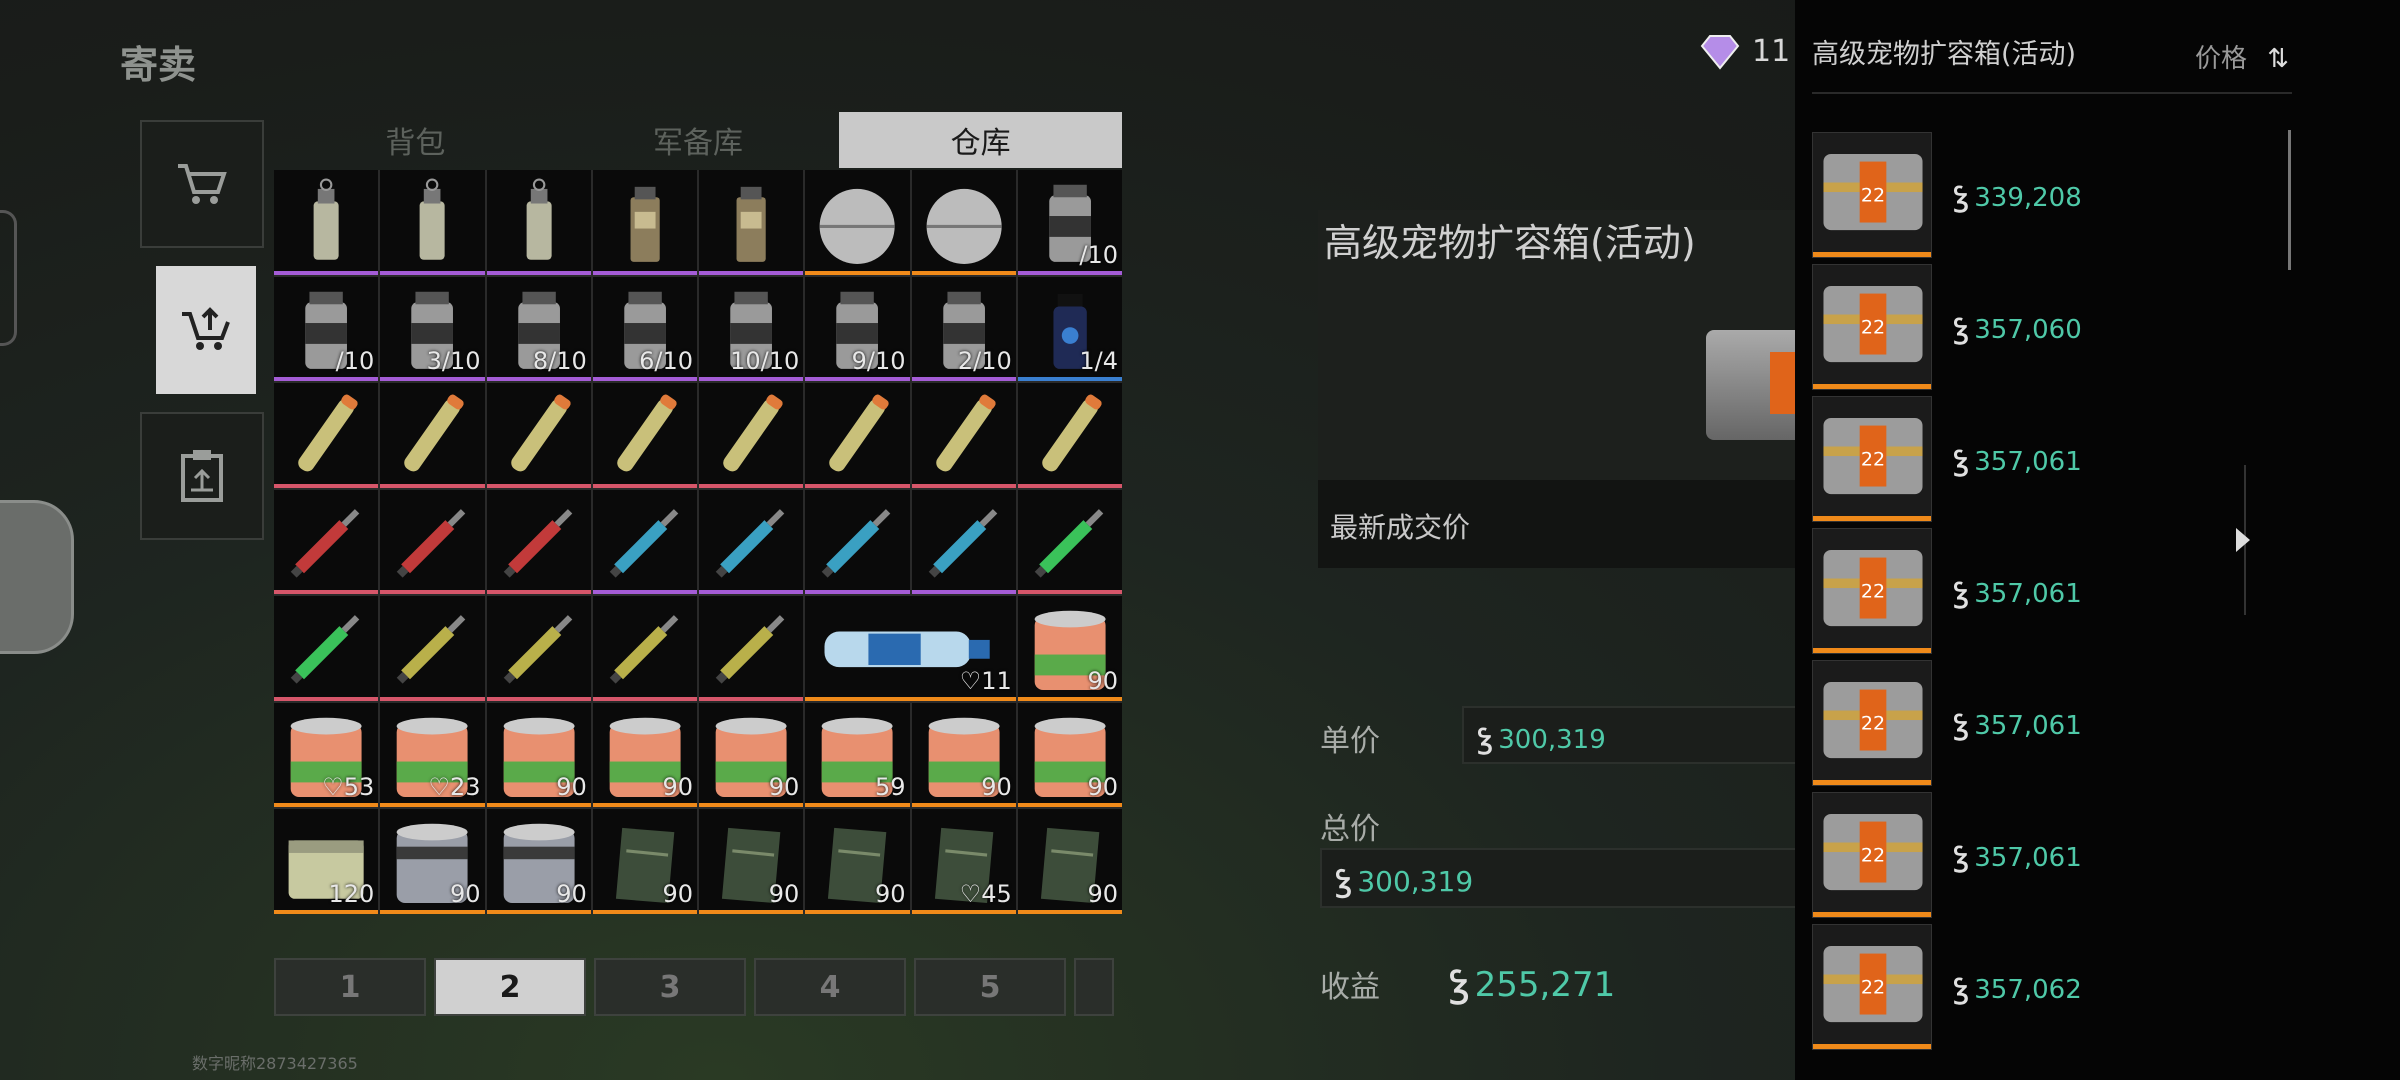 The height and width of the screenshot is (1080, 2400). I want to click on inventory-slot: 10/10, so click(751, 329).